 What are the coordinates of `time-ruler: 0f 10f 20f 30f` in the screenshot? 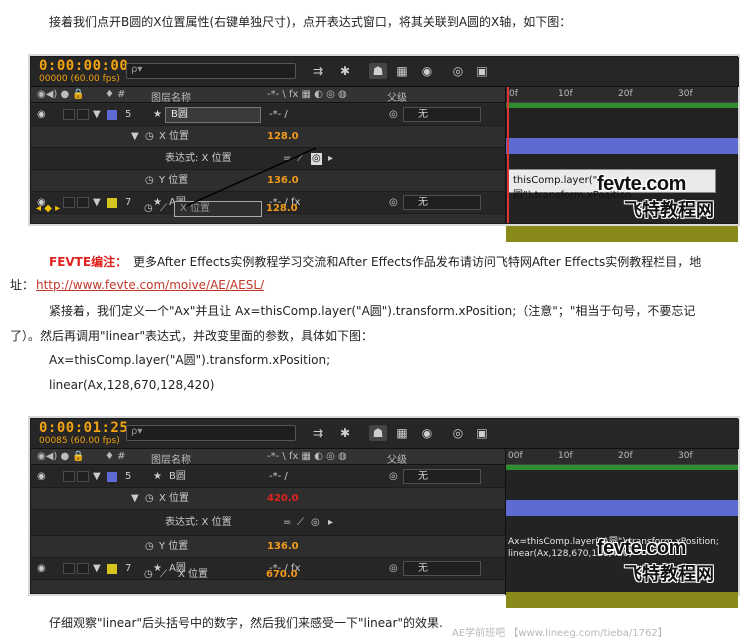 It's located at (622, 95).